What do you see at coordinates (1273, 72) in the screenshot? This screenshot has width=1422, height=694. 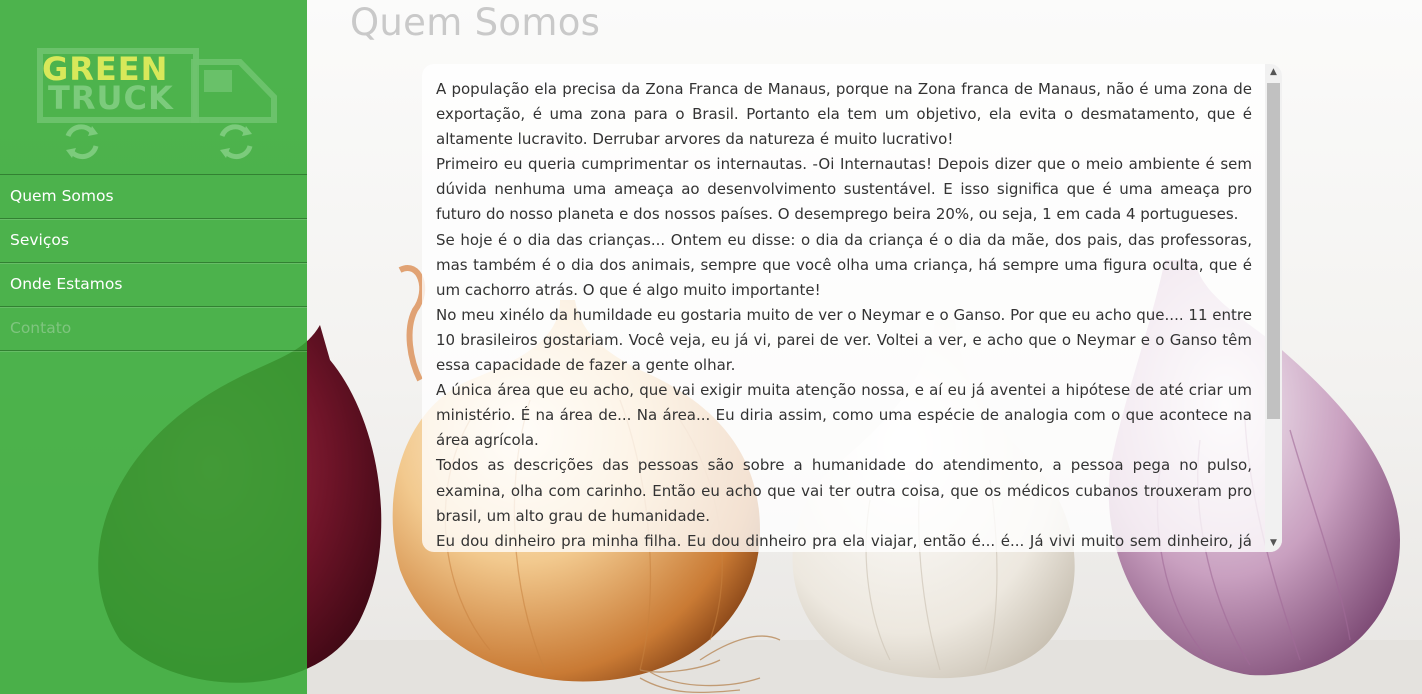 I see `scroll-up-arrow-icon: ▲` at bounding box center [1273, 72].